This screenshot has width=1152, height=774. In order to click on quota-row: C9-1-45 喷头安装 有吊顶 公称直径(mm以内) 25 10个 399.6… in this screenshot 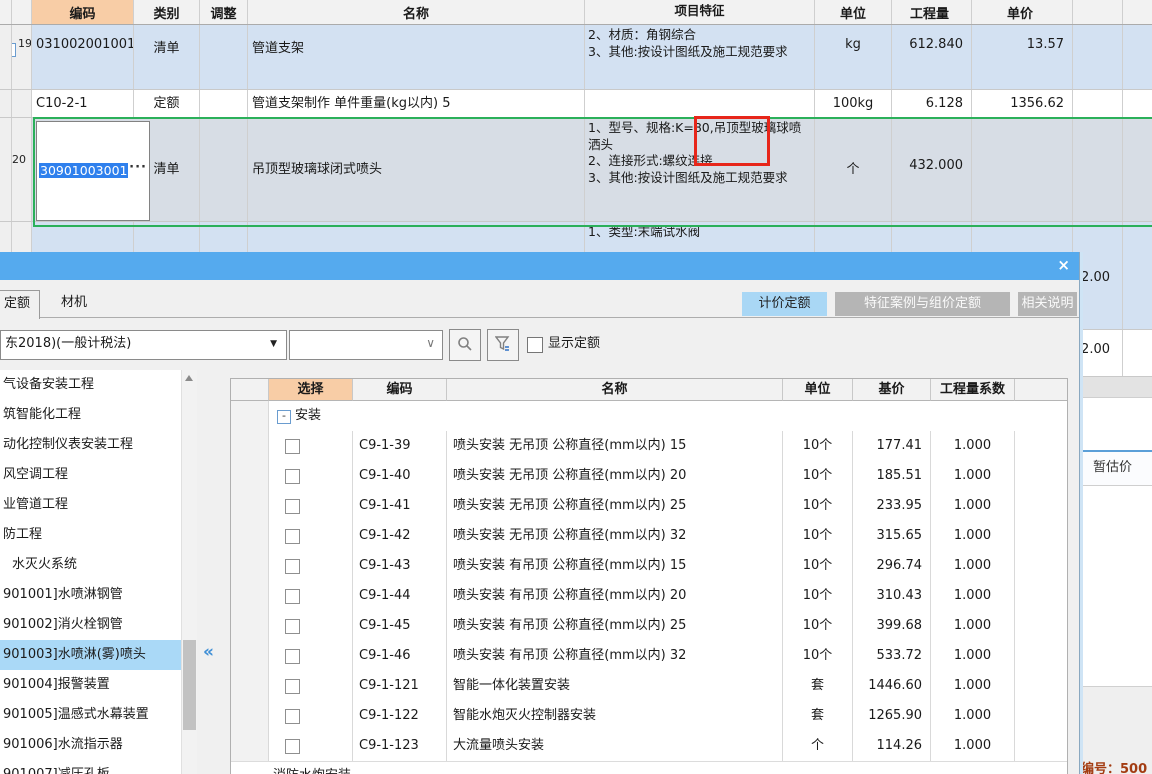, I will do `click(649, 626)`.